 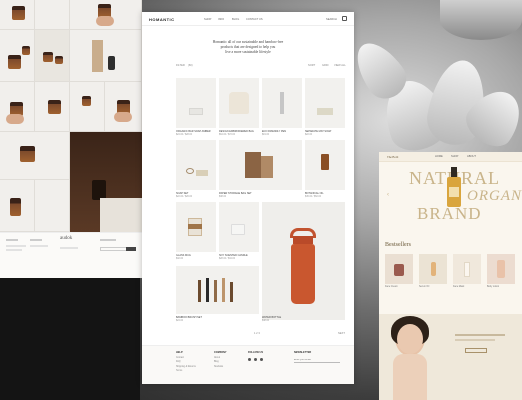 I want to click on sort-button: SORT, so click(x=311, y=65).